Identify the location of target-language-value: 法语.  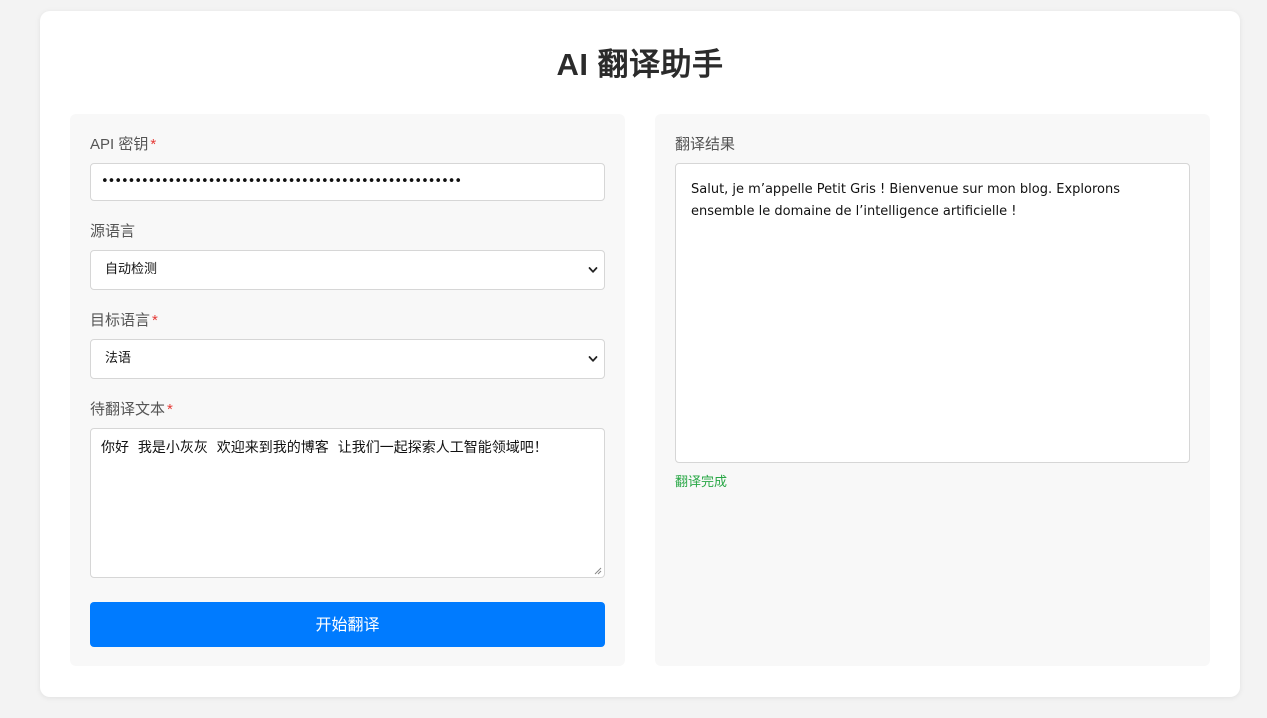
(118, 358).